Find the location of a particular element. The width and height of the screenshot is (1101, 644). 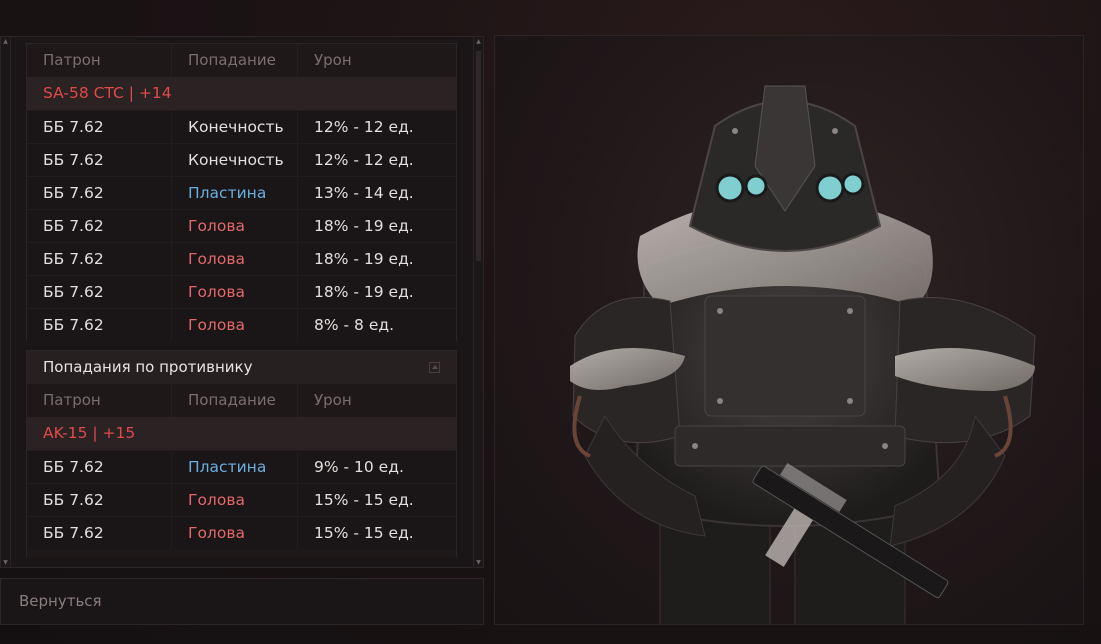

left-scrollbar: ▲ ▼ is located at coordinates (6, 302).